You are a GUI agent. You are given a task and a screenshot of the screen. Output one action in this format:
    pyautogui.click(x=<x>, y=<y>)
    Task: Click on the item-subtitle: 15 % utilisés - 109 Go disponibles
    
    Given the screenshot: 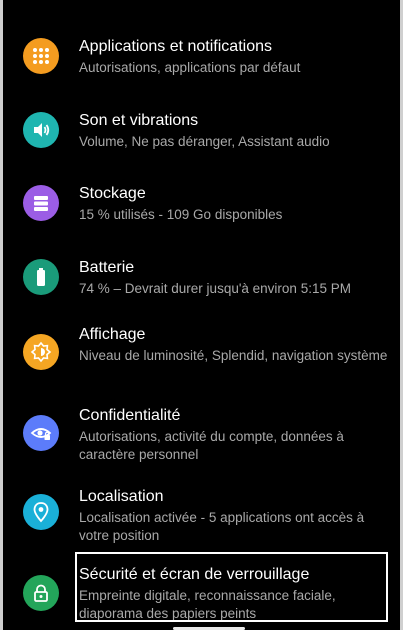 What is the action you would take?
    pyautogui.click(x=181, y=214)
    